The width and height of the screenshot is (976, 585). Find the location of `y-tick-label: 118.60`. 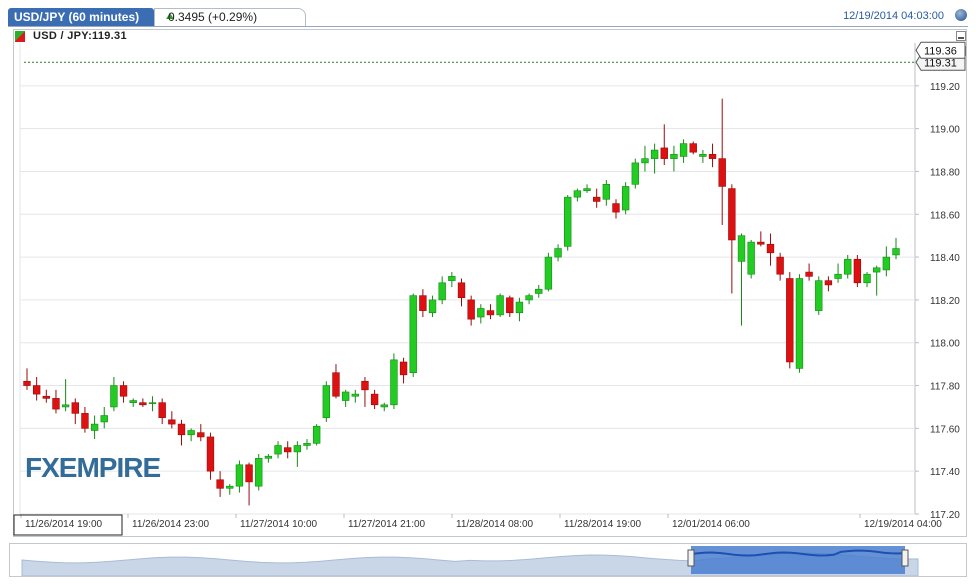

y-tick-label: 118.60 is located at coordinates (945, 215).